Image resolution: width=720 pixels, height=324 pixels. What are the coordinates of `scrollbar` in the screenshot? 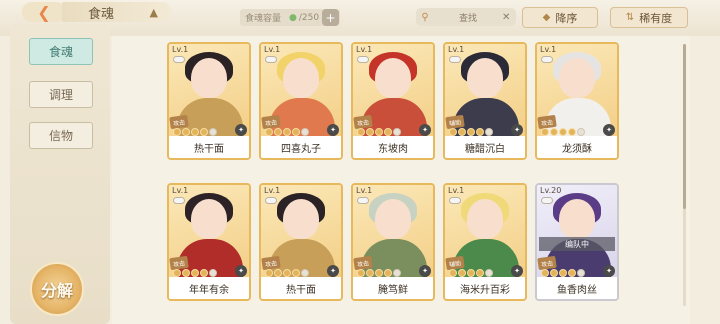 It's located at (684, 175).